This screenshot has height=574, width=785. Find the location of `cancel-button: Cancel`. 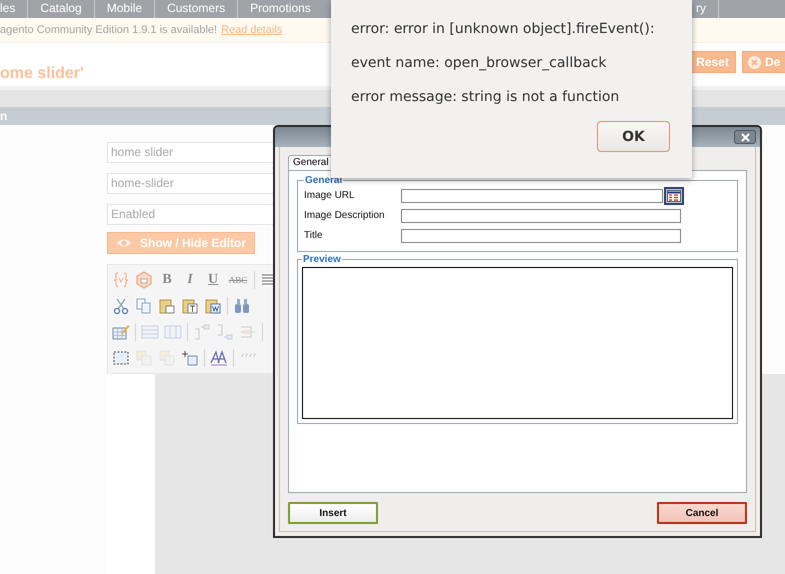

cancel-button: Cancel is located at coordinates (702, 513).